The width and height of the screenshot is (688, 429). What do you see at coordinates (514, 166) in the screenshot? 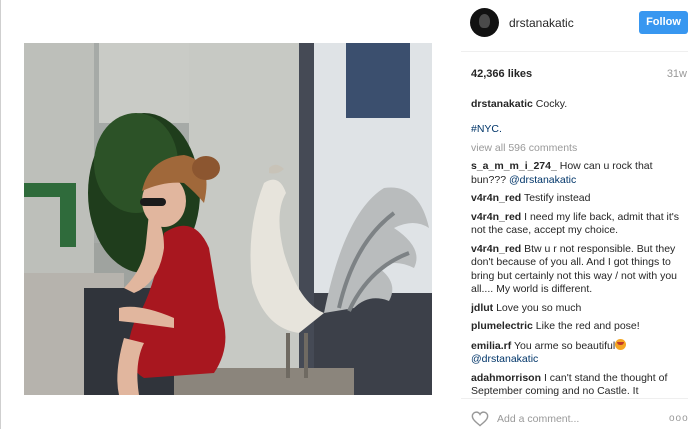
I see `comment-username: s_a_m_m_i_274_` at bounding box center [514, 166].